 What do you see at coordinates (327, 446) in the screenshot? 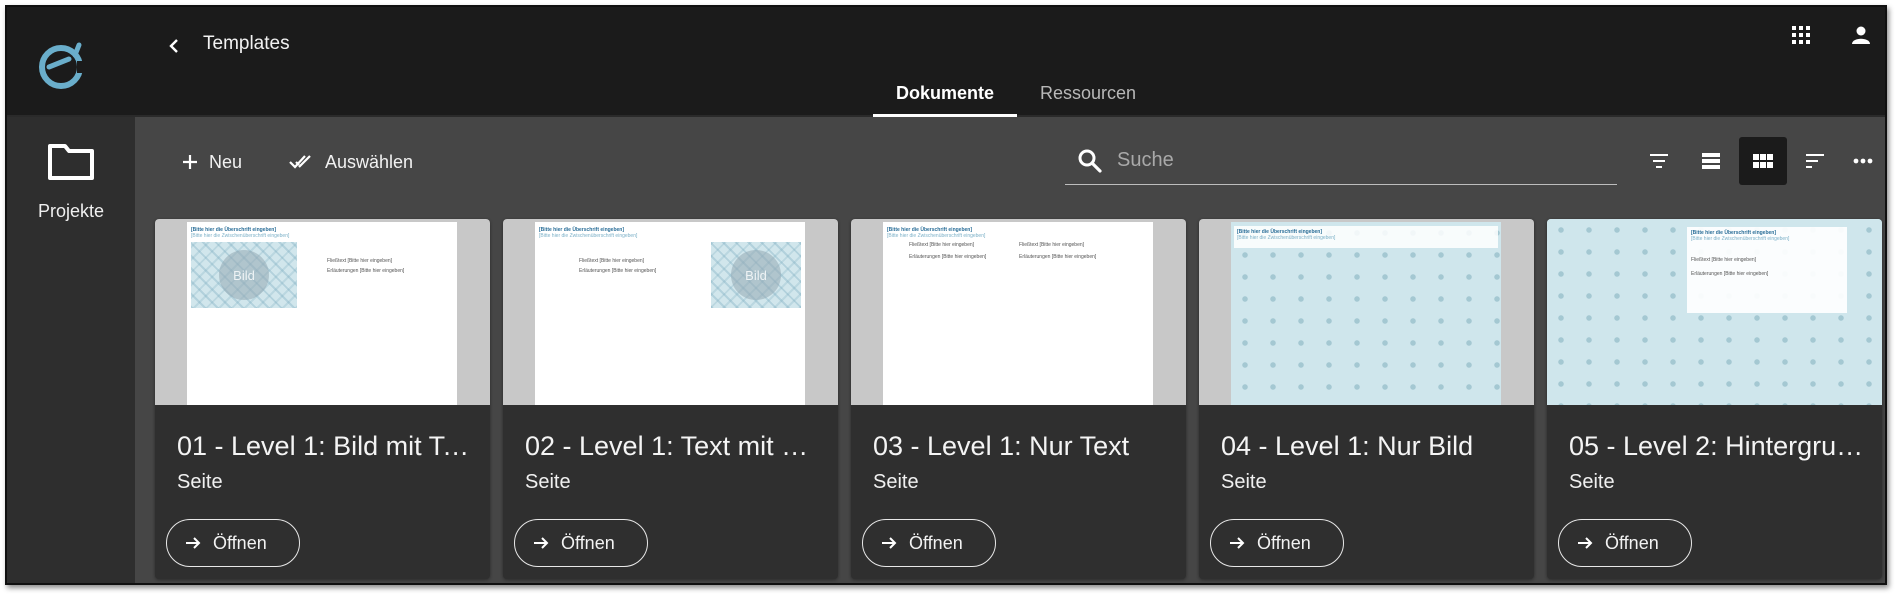
I see `card-title: 01 - Level 1: Bild mit Text` at bounding box center [327, 446].